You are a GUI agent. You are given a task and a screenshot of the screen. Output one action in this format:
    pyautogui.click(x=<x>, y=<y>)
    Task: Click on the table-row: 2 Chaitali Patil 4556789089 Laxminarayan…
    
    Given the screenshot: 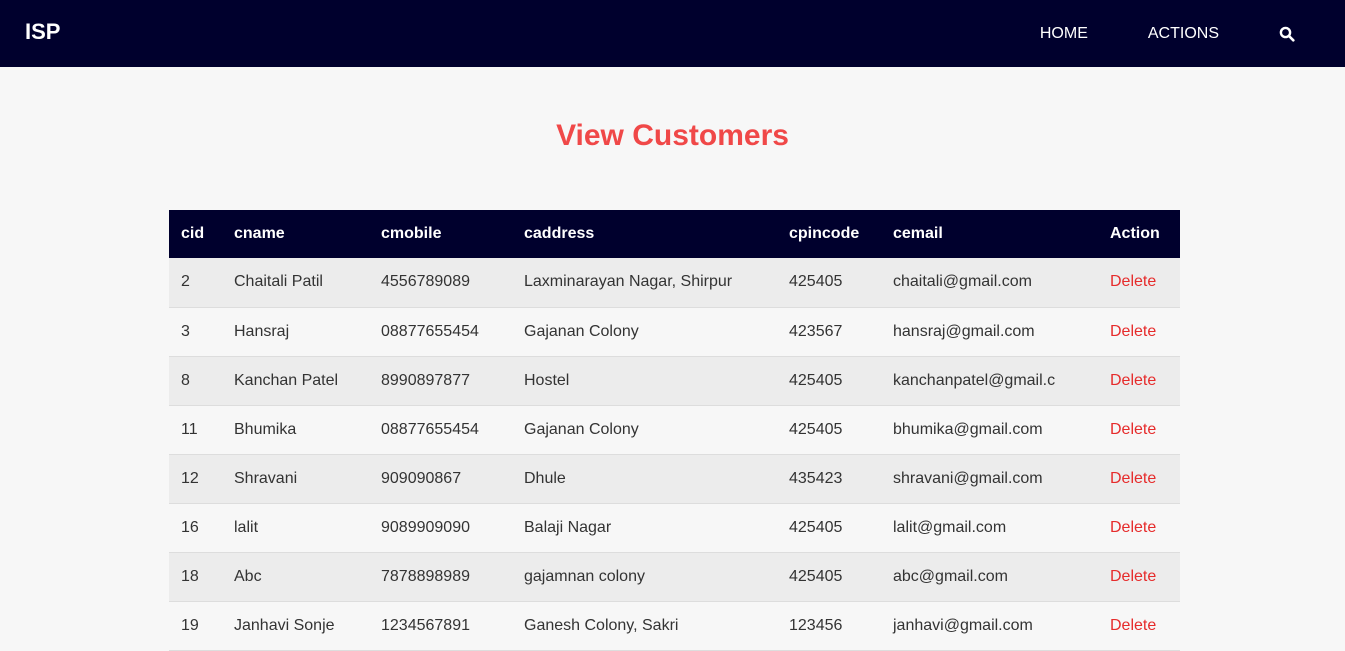 What is the action you would take?
    pyautogui.click(x=674, y=282)
    